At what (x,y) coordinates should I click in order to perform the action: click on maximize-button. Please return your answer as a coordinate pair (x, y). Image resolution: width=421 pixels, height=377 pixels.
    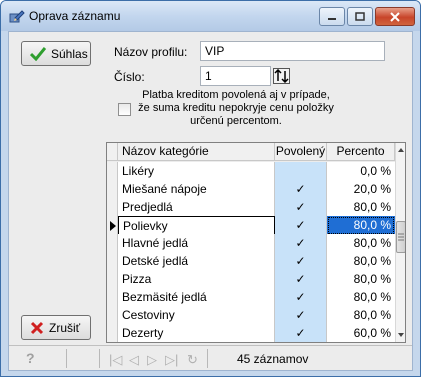
    Looking at the image, I should click on (360, 16).